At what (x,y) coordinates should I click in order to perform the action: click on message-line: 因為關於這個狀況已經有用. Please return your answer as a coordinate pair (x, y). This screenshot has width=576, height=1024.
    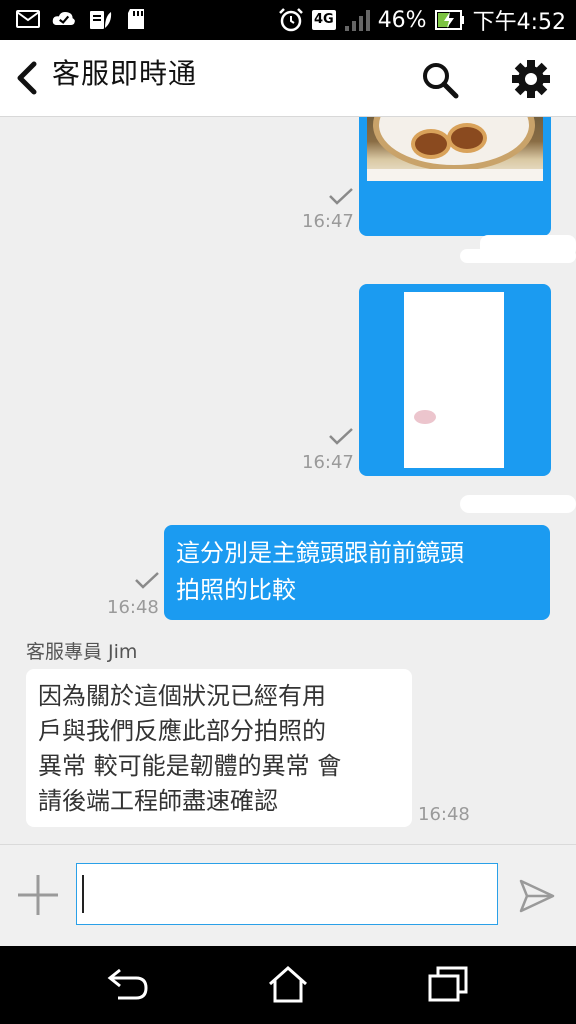
    Looking at the image, I should click on (182, 696).